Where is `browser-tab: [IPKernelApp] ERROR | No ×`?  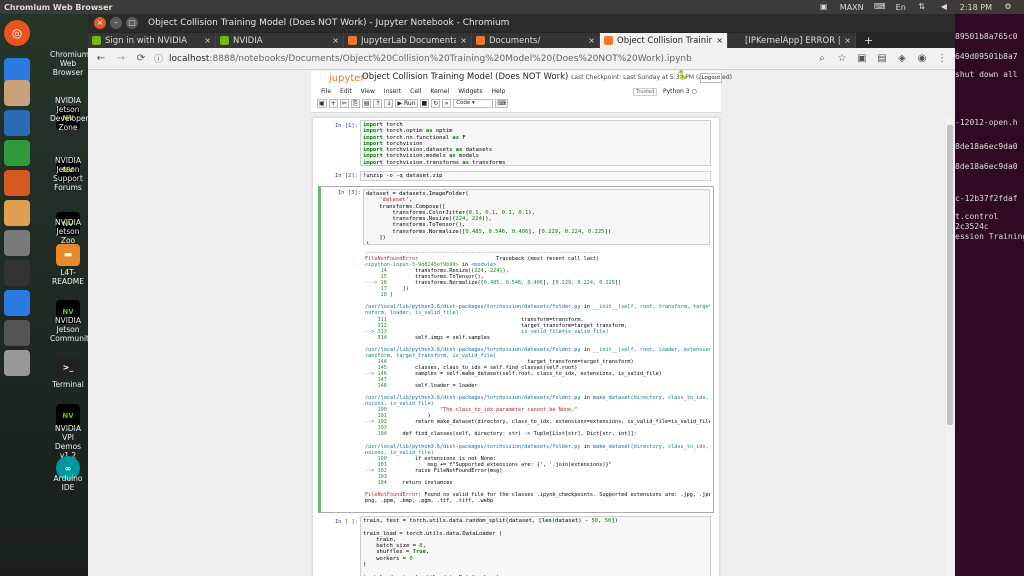 browser-tab: [IPKernelApp] ERROR | No × is located at coordinates (792, 40).